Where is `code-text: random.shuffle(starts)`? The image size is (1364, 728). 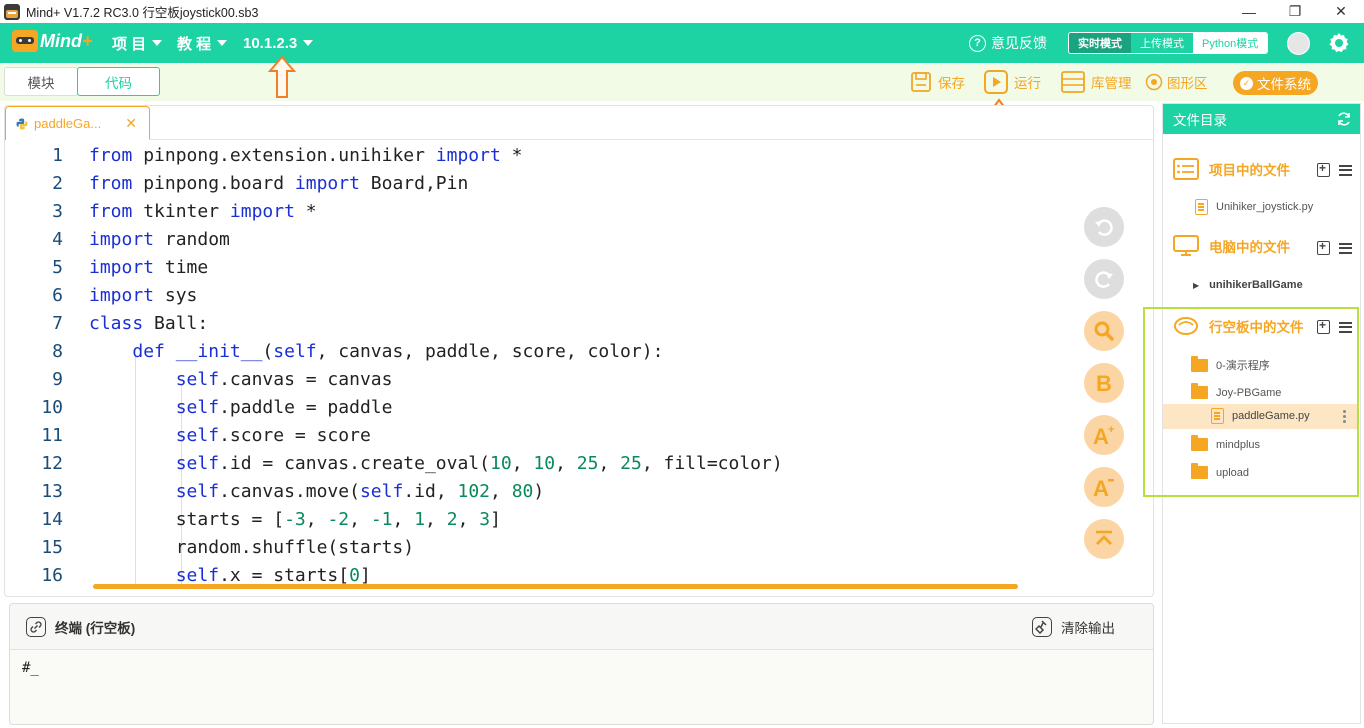
code-text: random.shuffle(starts) is located at coordinates (251, 548).